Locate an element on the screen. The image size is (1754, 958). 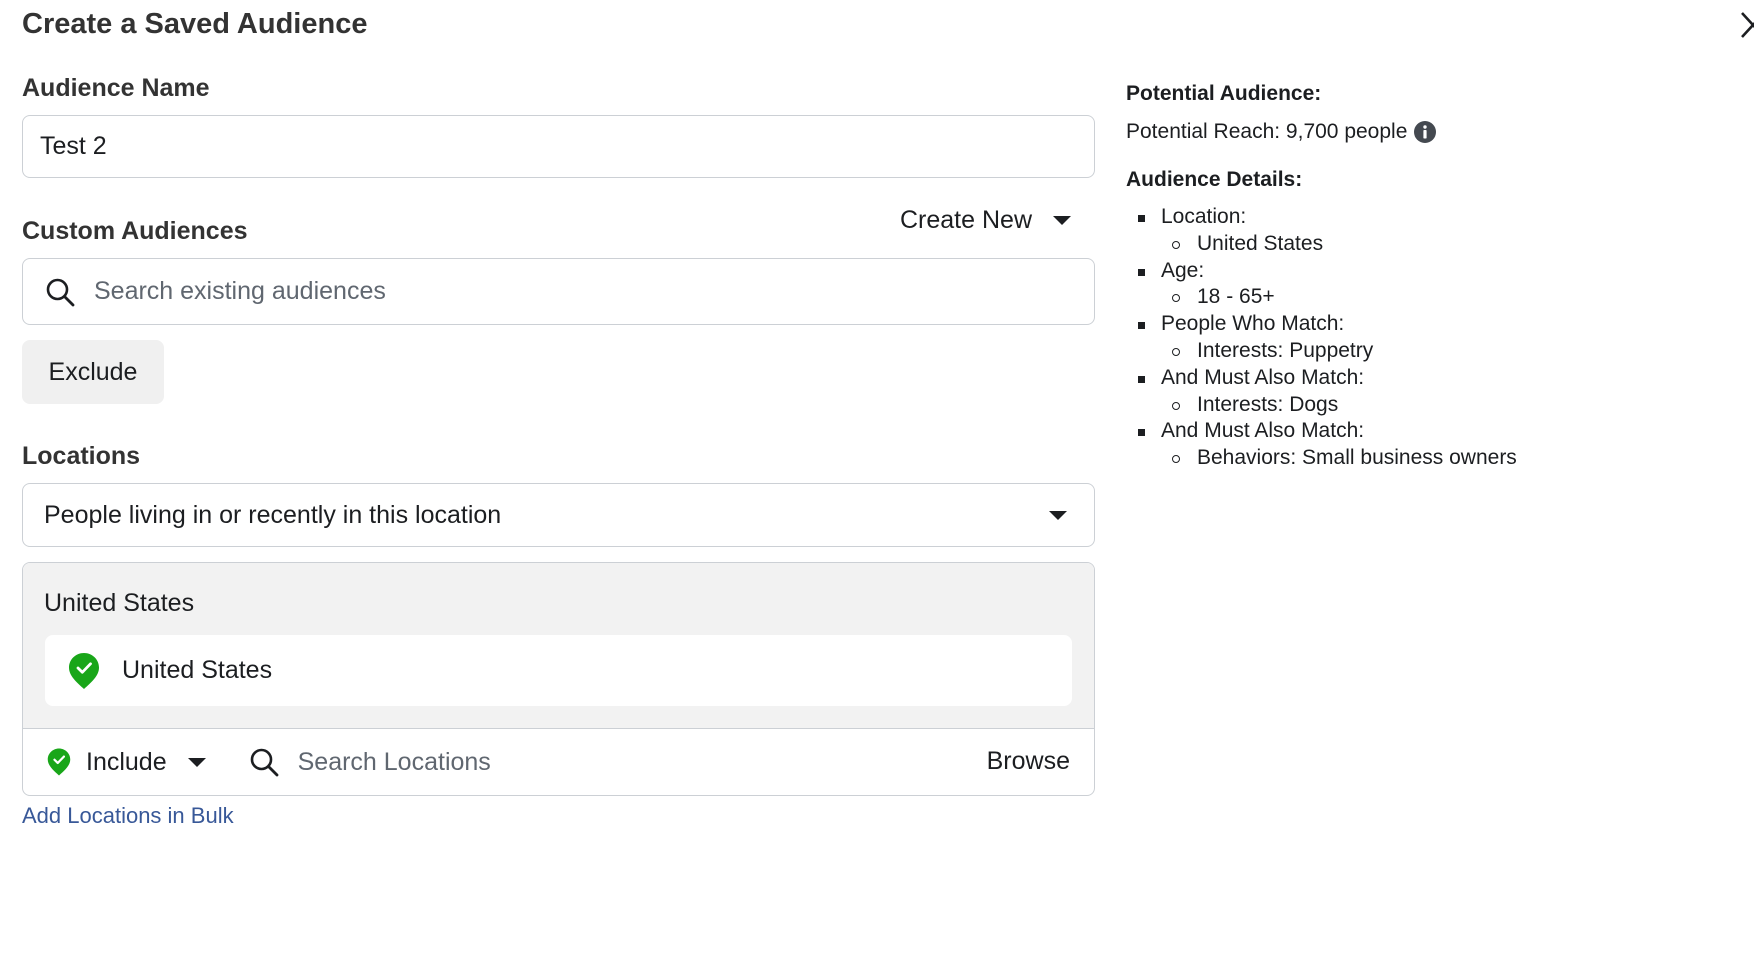
create-new-label: Create New is located at coordinates (966, 220).